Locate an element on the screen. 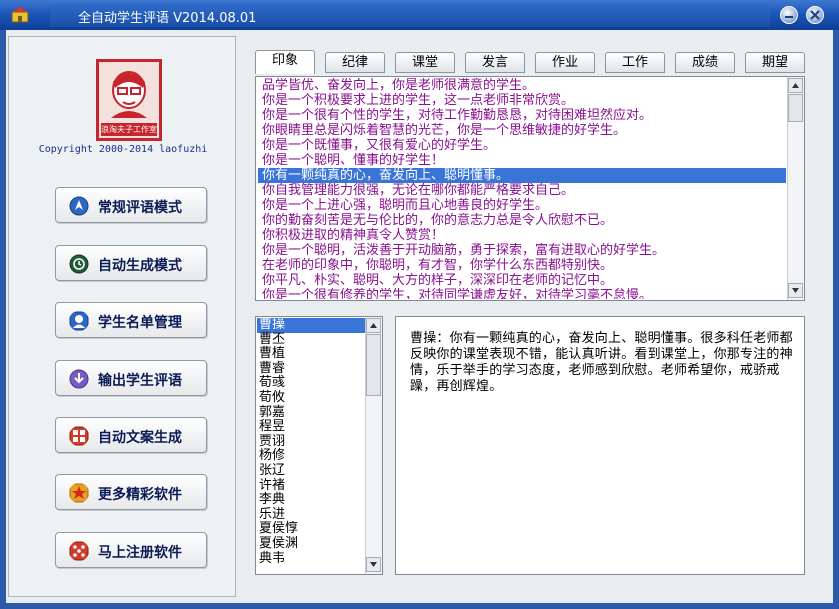  auto-generate-button: 自动生成模式 is located at coordinates (131, 263).